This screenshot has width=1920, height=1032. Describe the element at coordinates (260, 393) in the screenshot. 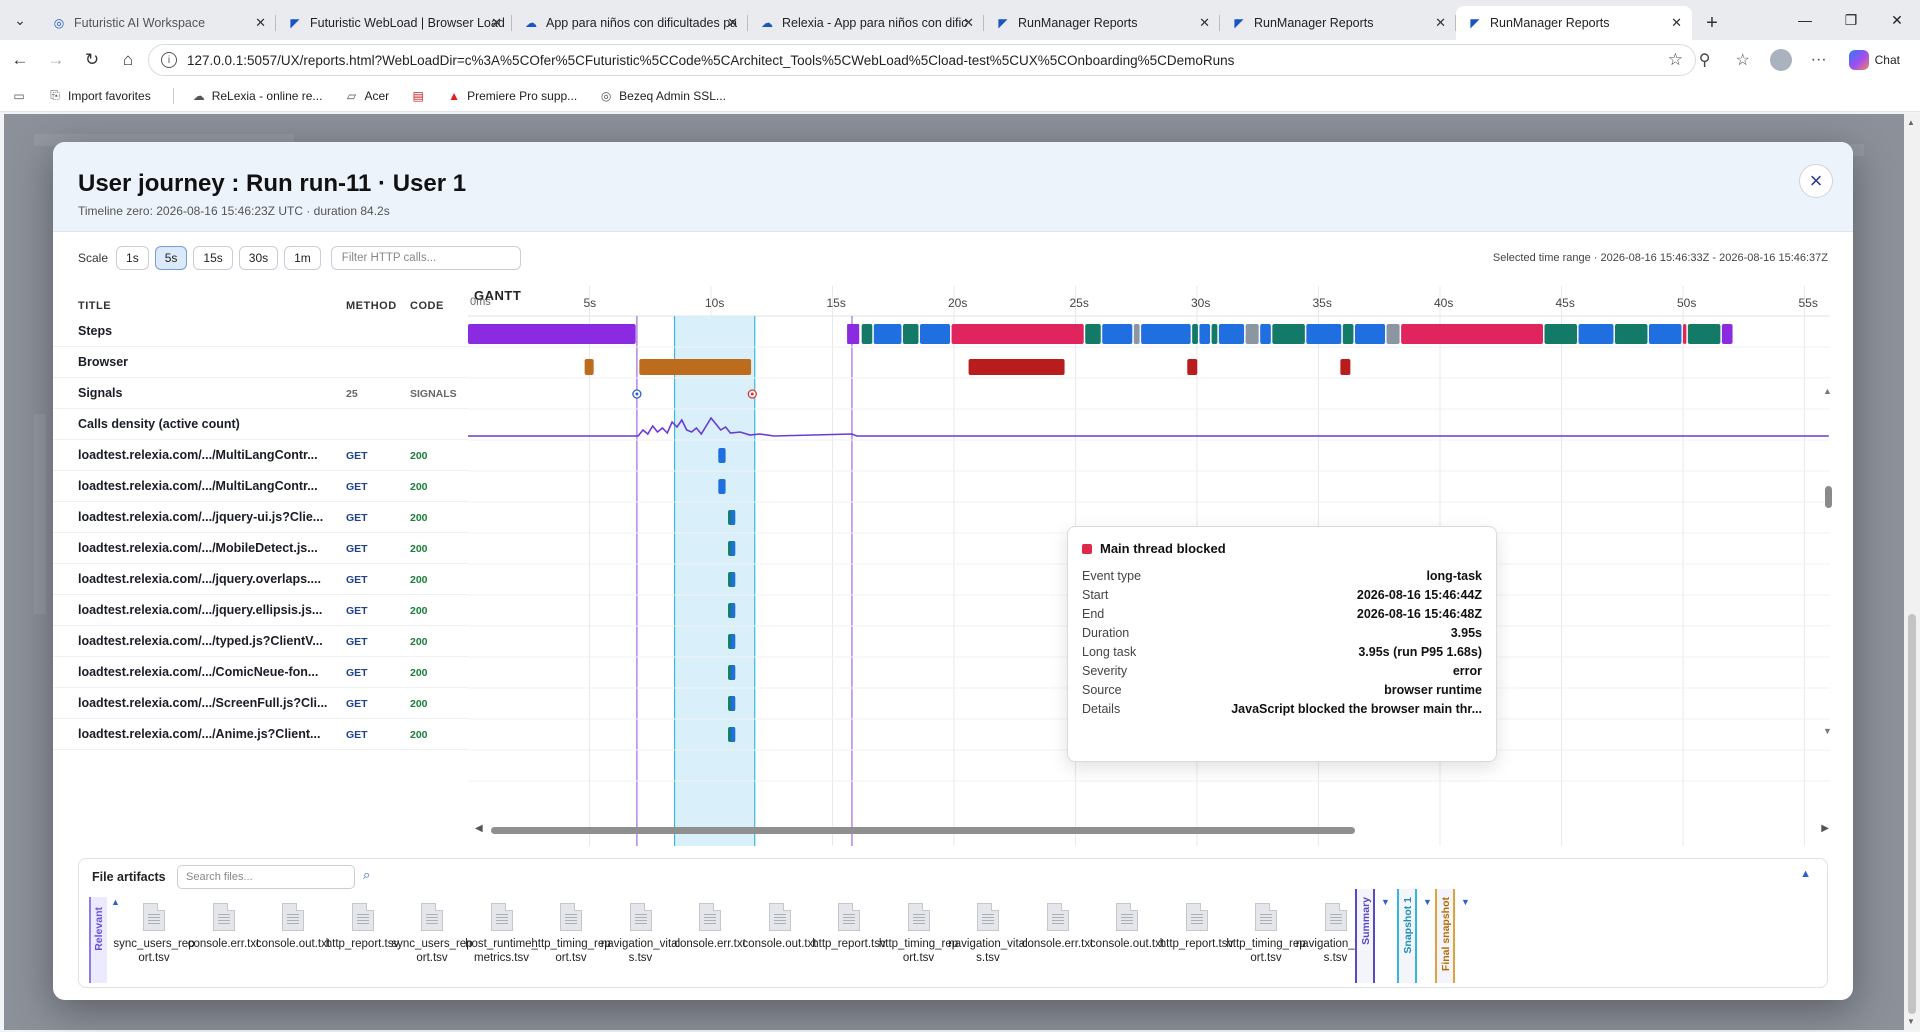

I see `table-row: Signals 25 SIGNALS` at that location.